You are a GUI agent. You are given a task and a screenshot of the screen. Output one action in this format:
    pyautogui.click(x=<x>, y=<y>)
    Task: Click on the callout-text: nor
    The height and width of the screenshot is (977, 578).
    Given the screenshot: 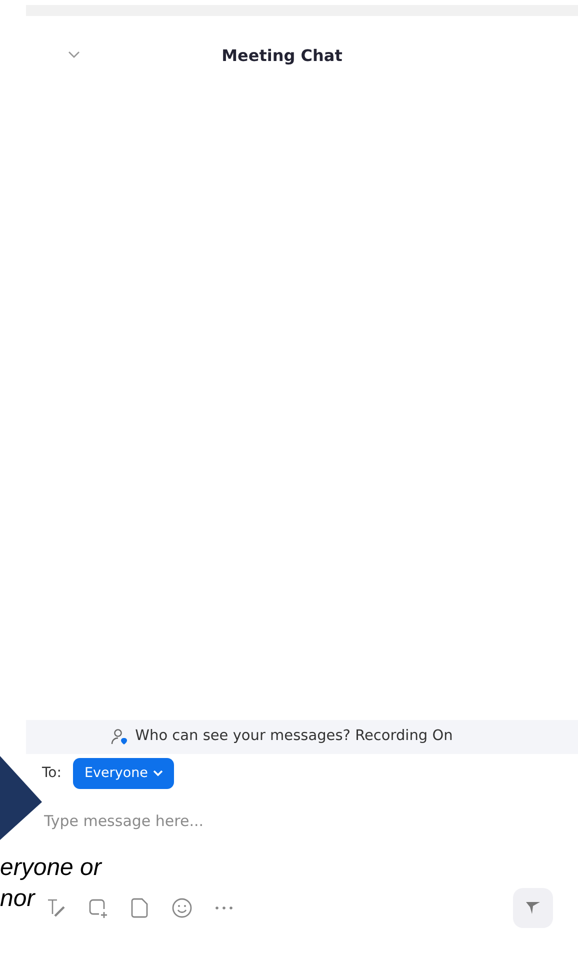 What is the action you would take?
    pyautogui.click(x=17, y=899)
    